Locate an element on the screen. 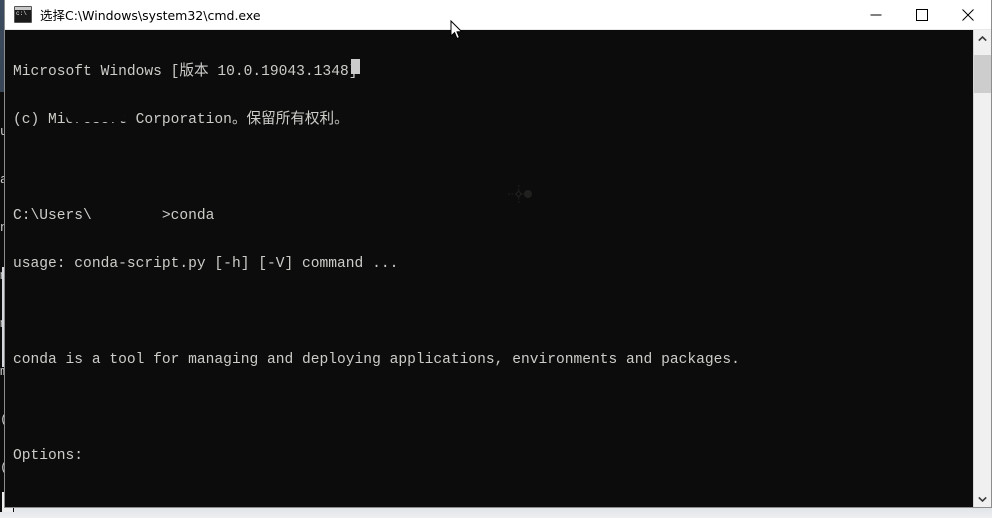 The width and height of the screenshot is (992, 518). text-caret is located at coordinates (355, 66).